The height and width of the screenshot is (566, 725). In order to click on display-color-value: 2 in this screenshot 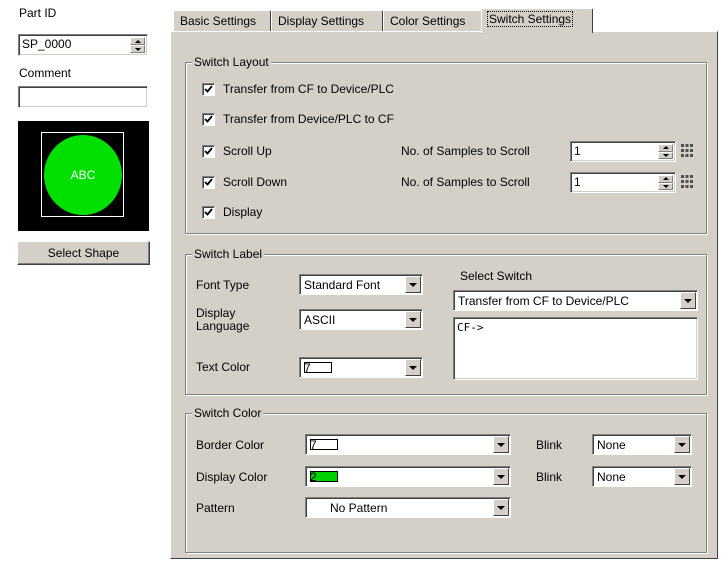, I will do `click(313, 477)`.